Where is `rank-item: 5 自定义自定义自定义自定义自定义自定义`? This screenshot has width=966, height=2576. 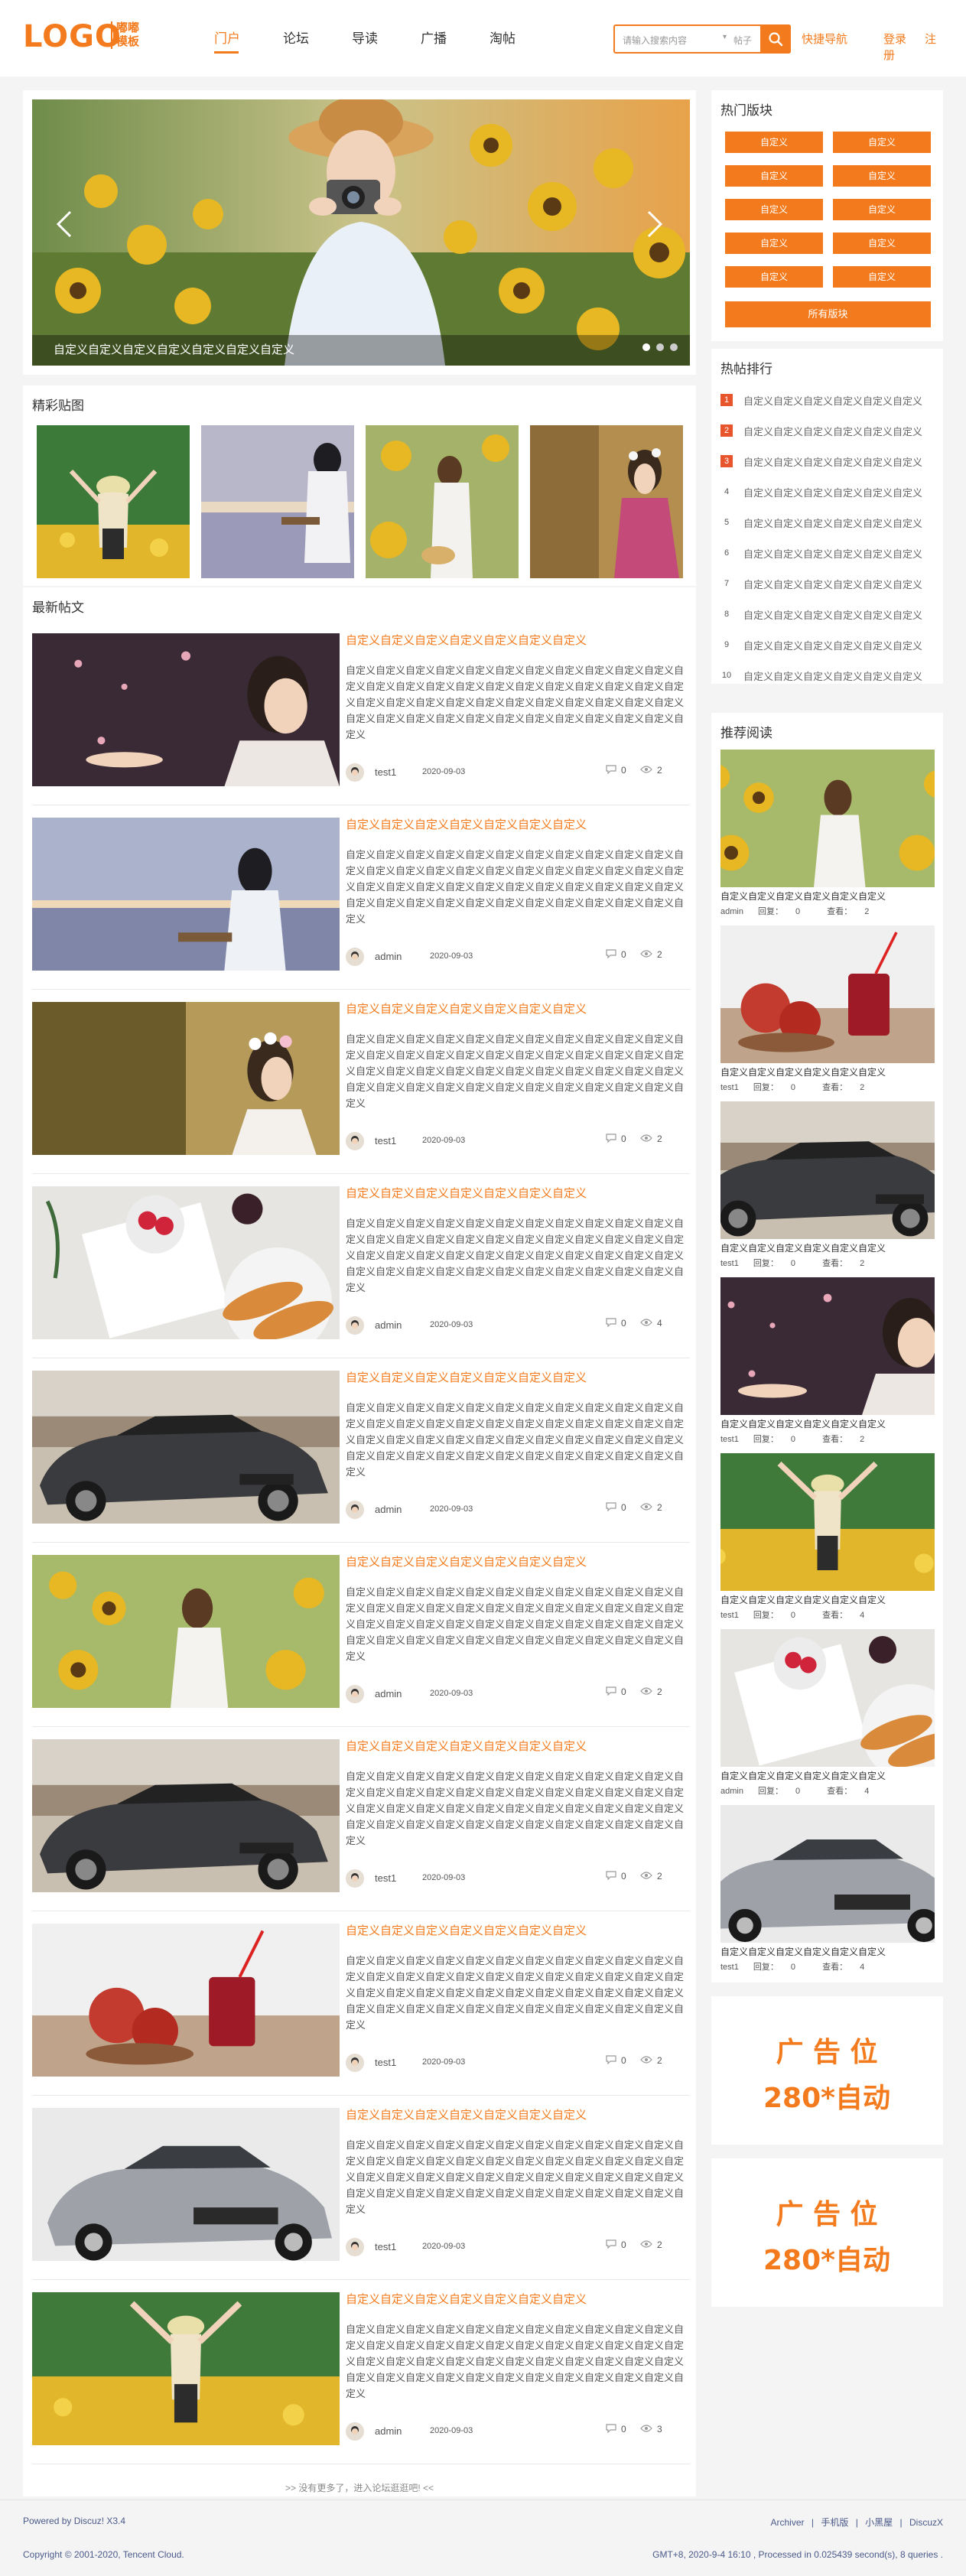 rank-item: 5 自定义自定义自定义自定义自定义自定义 is located at coordinates (827, 523).